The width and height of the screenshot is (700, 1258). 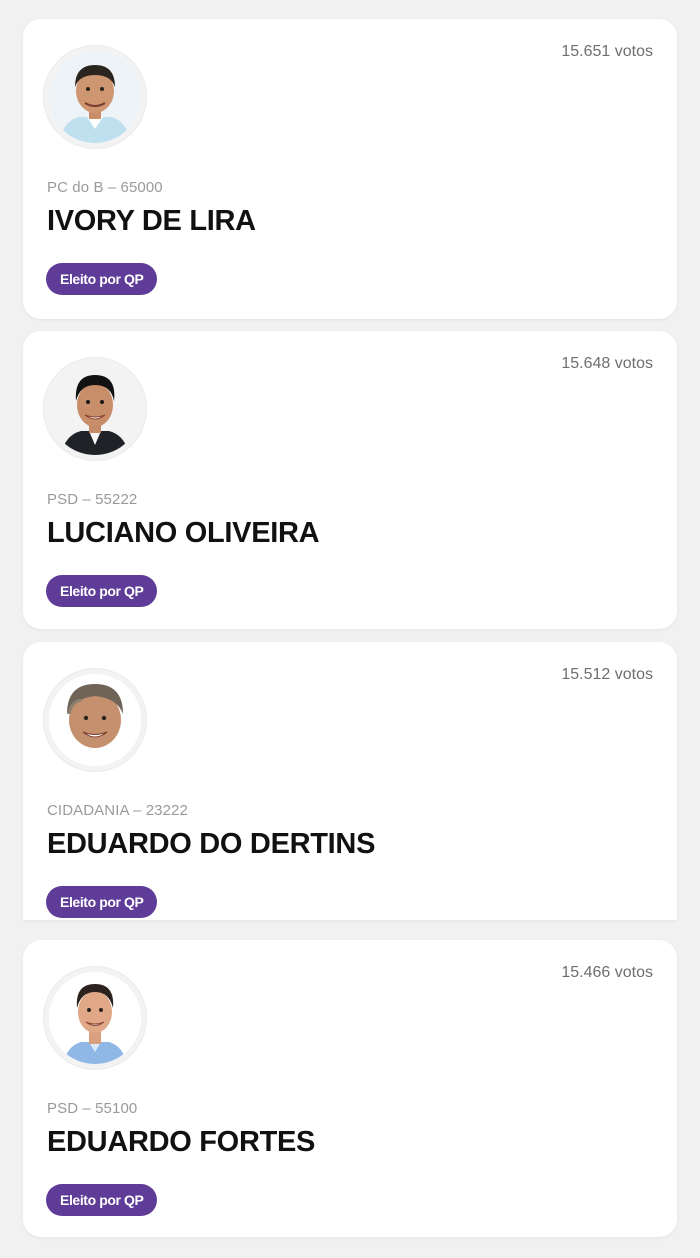 I want to click on candidate-name: LUCIANO OLIVEIRA, so click(x=183, y=533).